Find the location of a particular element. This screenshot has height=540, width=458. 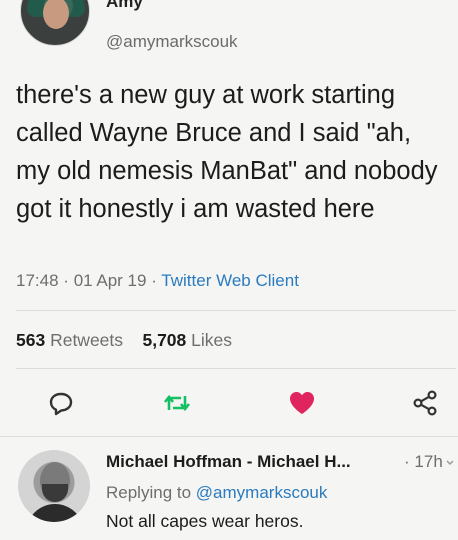

heart-icon is located at coordinates (302, 405).